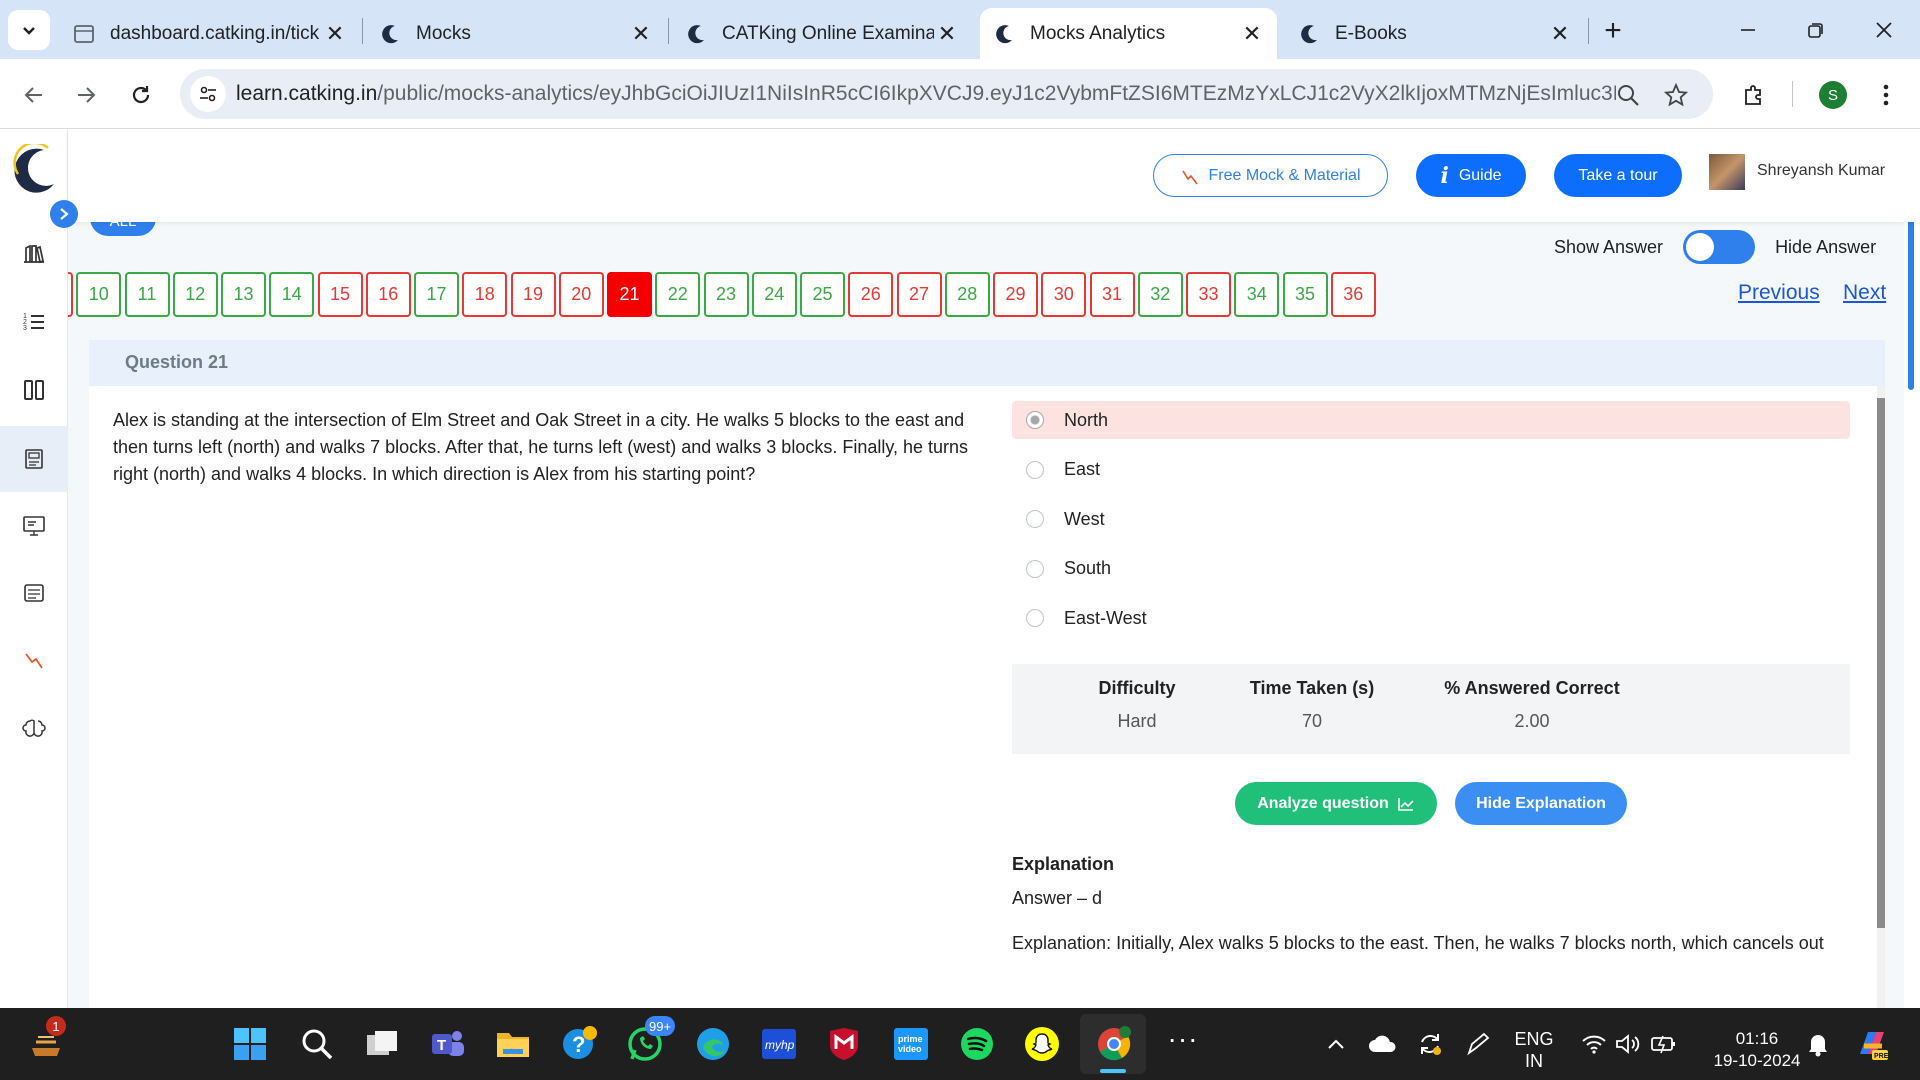 The width and height of the screenshot is (1920, 1080). I want to click on question-number-button: 30, so click(1064, 294).